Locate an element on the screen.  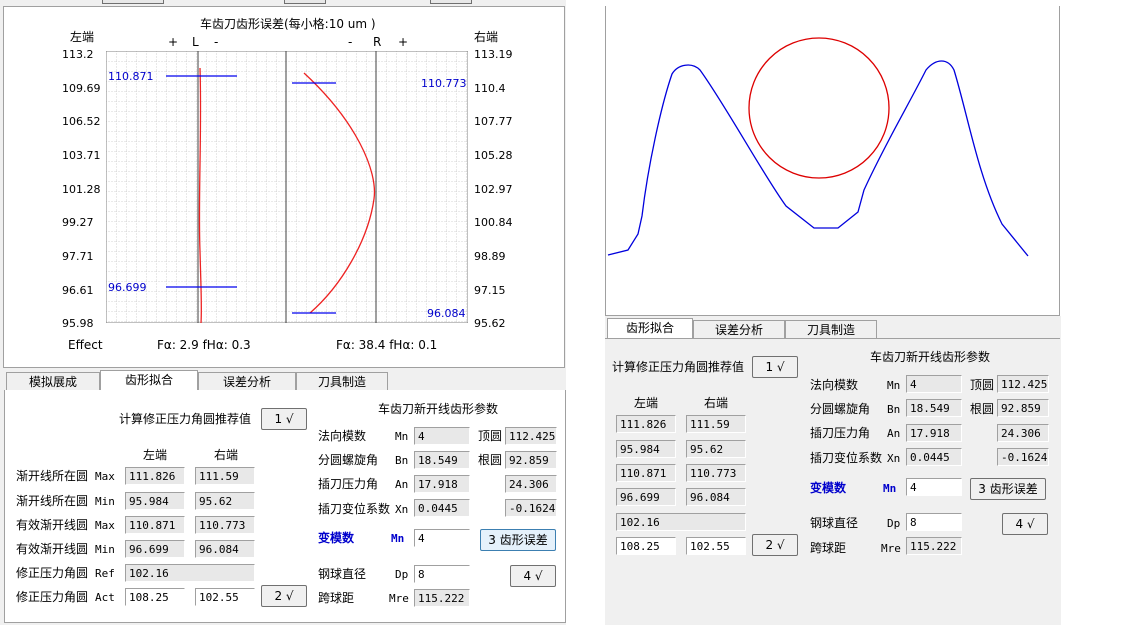
mre-label: 跨球距 is located at coordinates (336, 598).